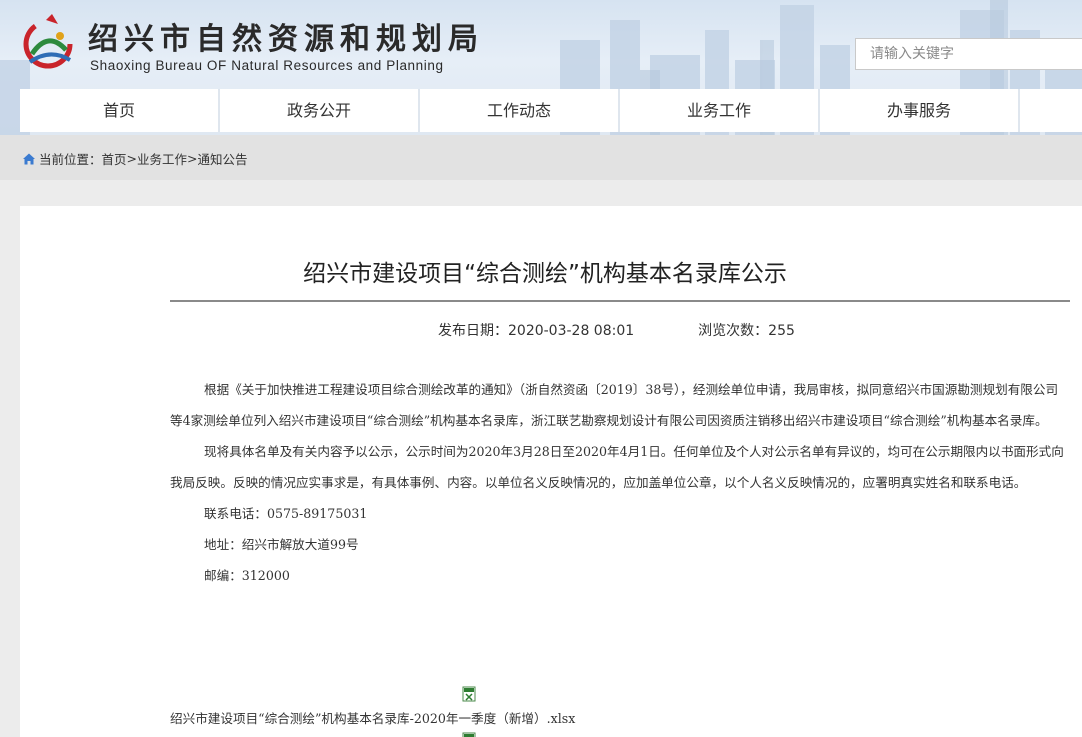  Describe the element at coordinates (162, 158) in the screenshot. I see `breadcrumb-item-business-work: 业务工作` at that location.